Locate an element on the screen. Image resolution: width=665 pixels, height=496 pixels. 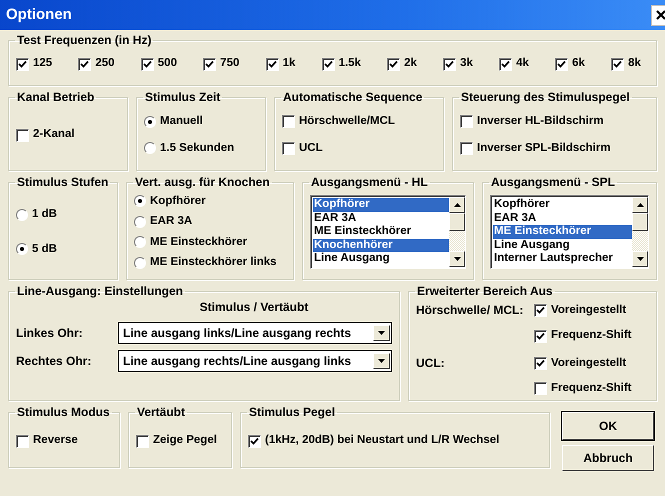
checkbox-label: 3k is located at coordinates (466, 64).